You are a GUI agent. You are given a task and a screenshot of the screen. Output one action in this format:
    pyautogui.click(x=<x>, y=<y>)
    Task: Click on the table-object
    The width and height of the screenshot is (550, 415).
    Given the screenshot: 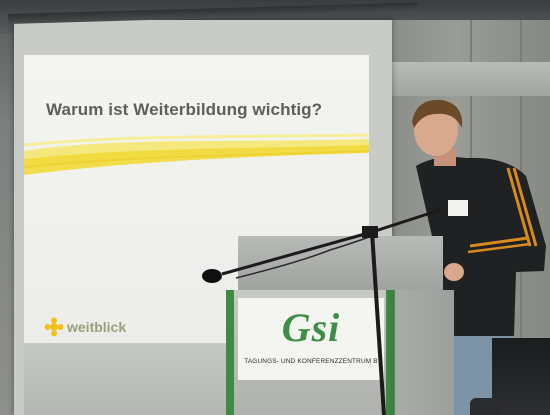 What is the action you would take?
    pyautogui.click(x=485, y=406)
    